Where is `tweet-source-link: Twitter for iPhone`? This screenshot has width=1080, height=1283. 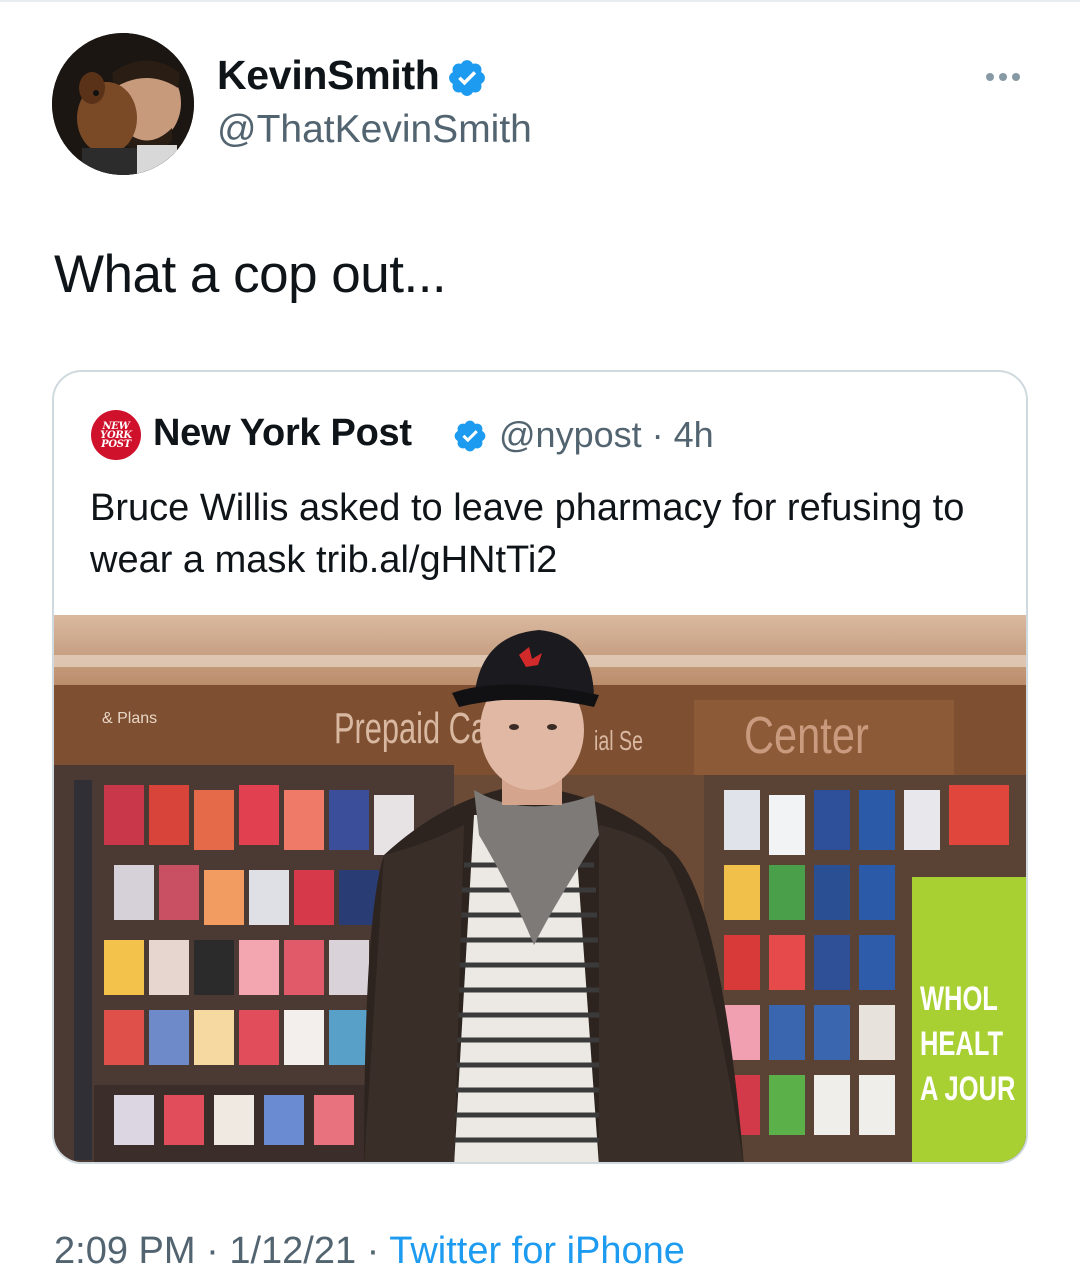 tweet-source-link: Twitter for iPhone is located at coordinates (537, 1251).